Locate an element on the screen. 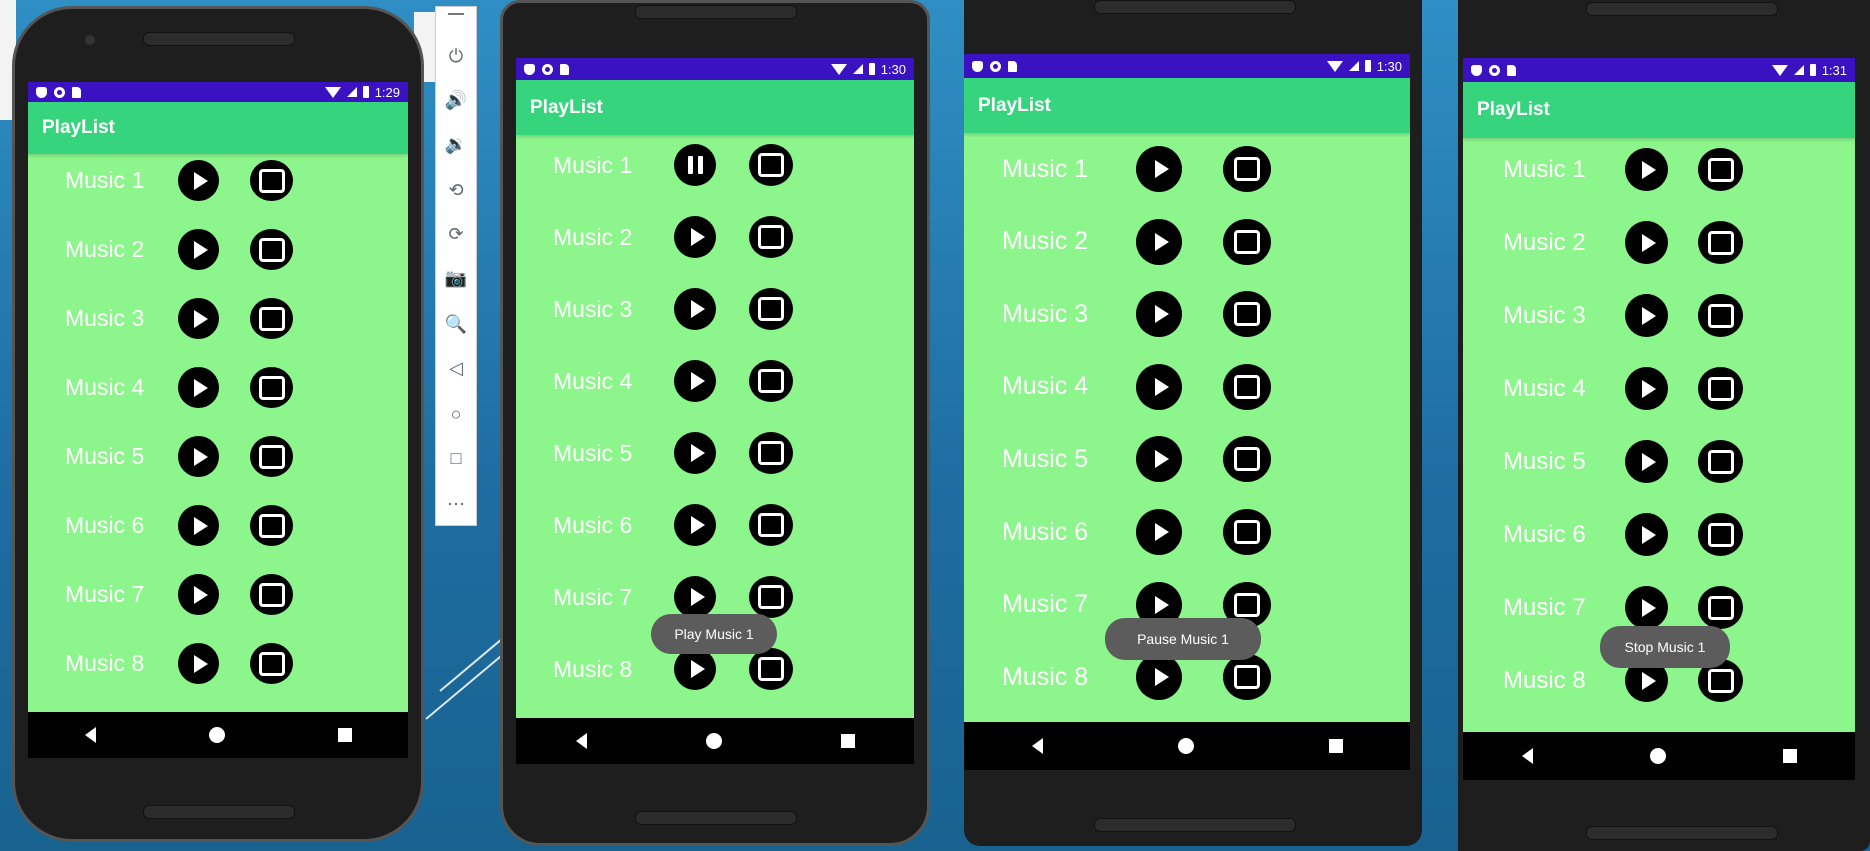 Image resolution: width=1870 pixels, height=851 pixels. pause-button is located at coordinates (695, 165).